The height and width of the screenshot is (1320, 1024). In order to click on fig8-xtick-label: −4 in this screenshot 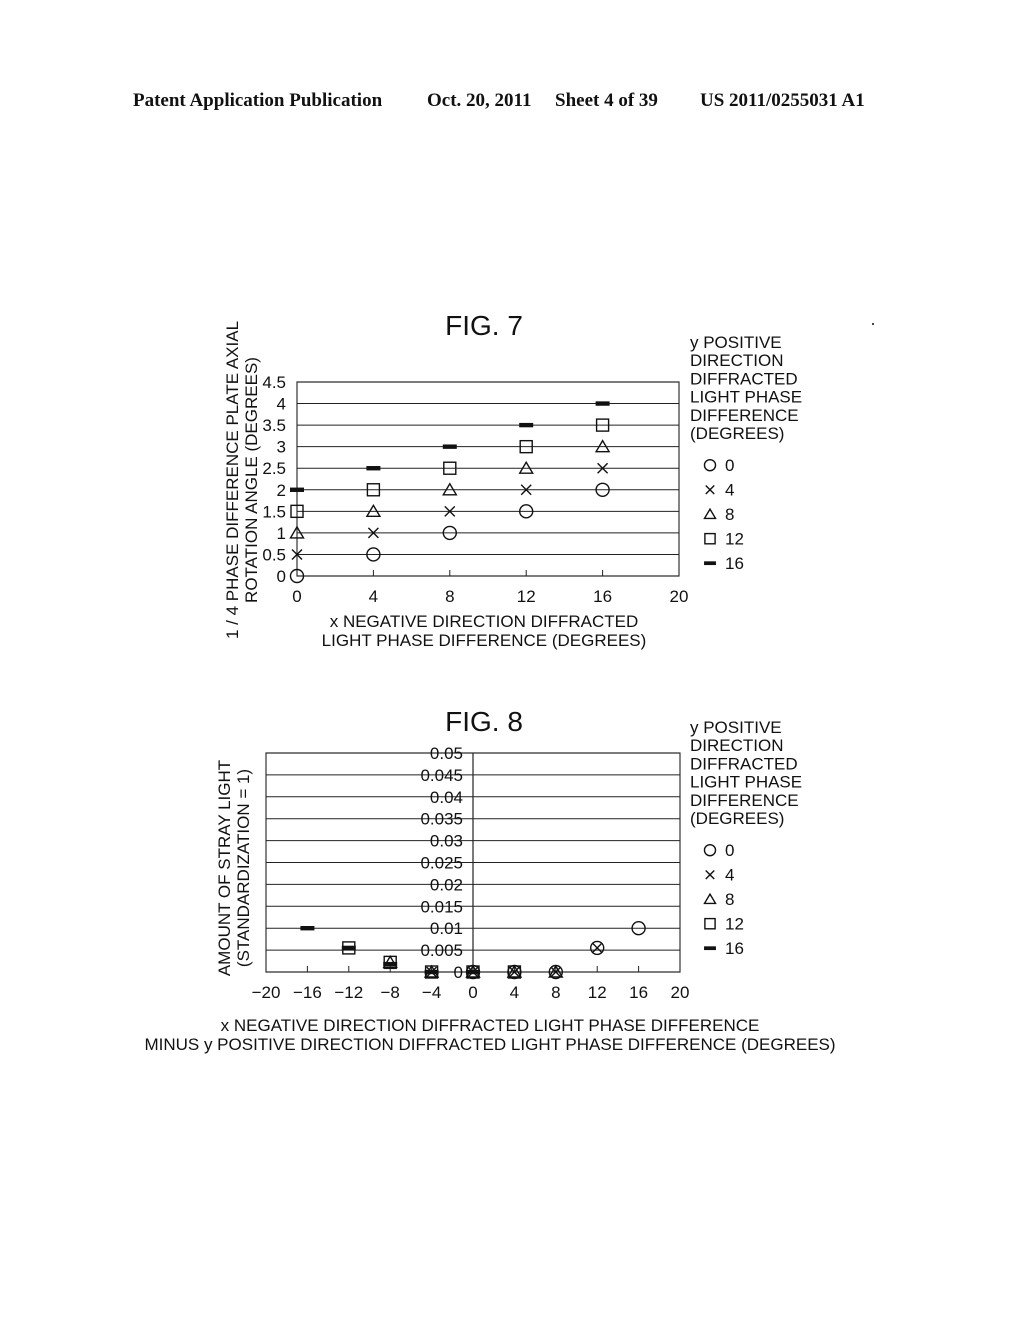, I will do `click(431, 992)`.